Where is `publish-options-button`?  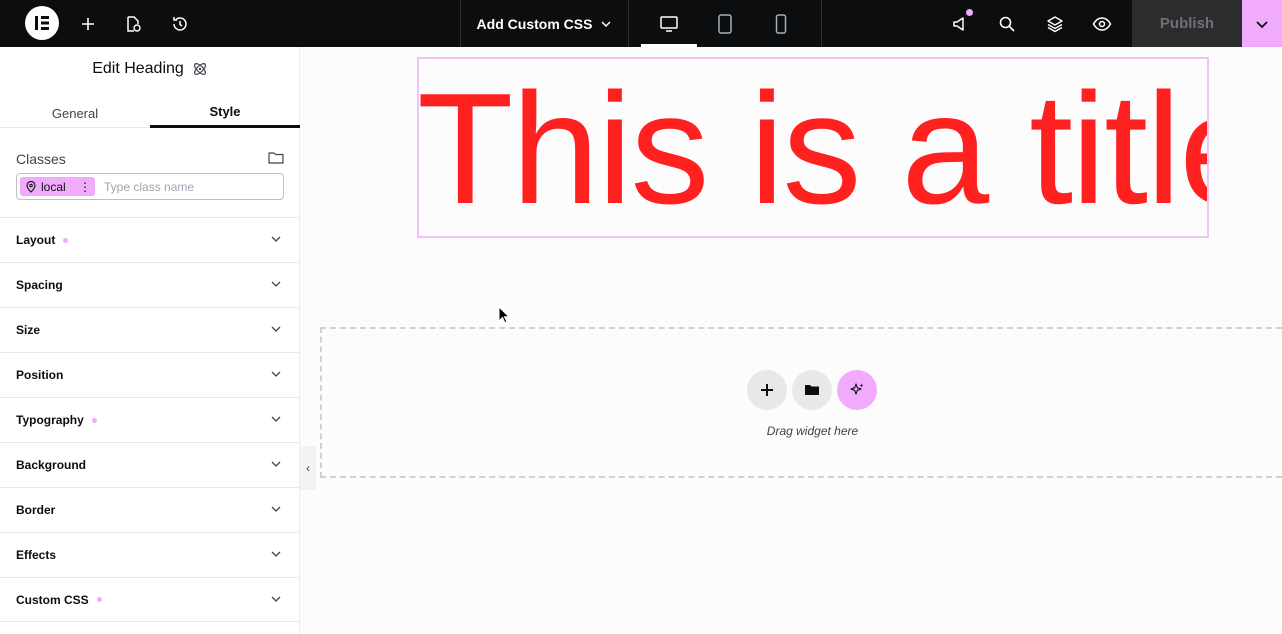 publish-options-button is located at coordinates (1262, 23).